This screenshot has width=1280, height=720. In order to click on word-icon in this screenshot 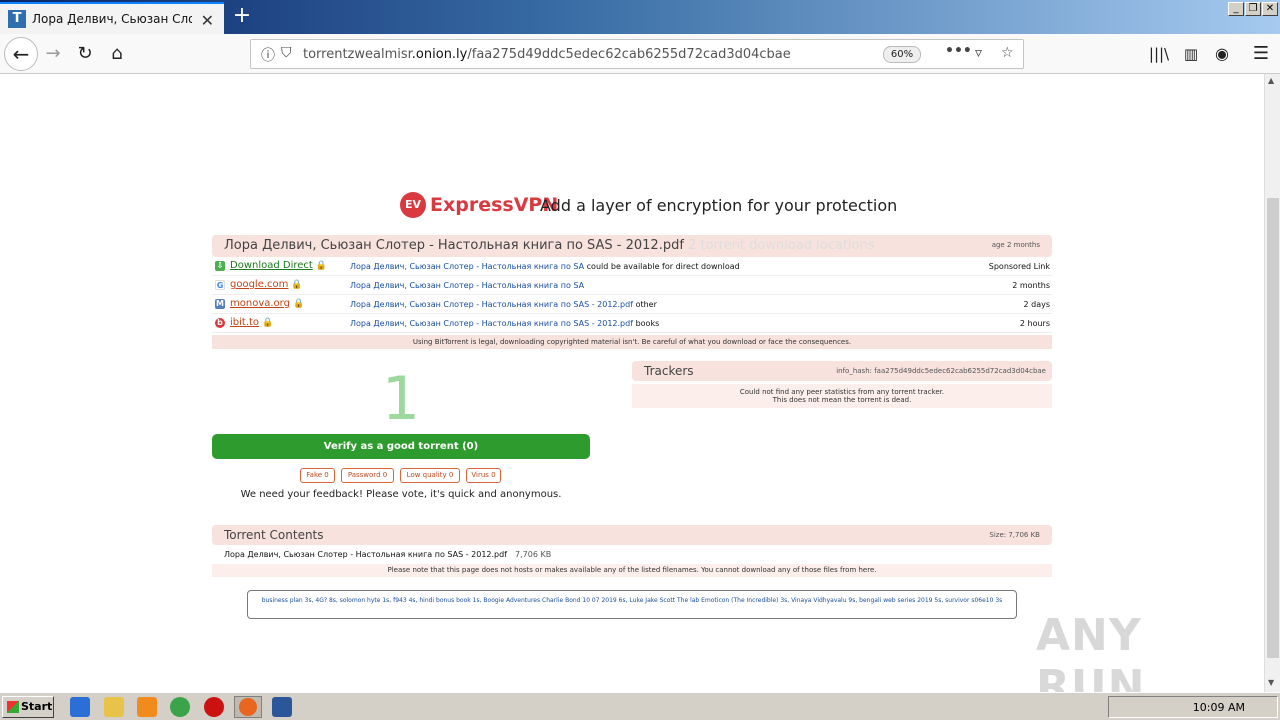, I will do `click(282, 707)`.